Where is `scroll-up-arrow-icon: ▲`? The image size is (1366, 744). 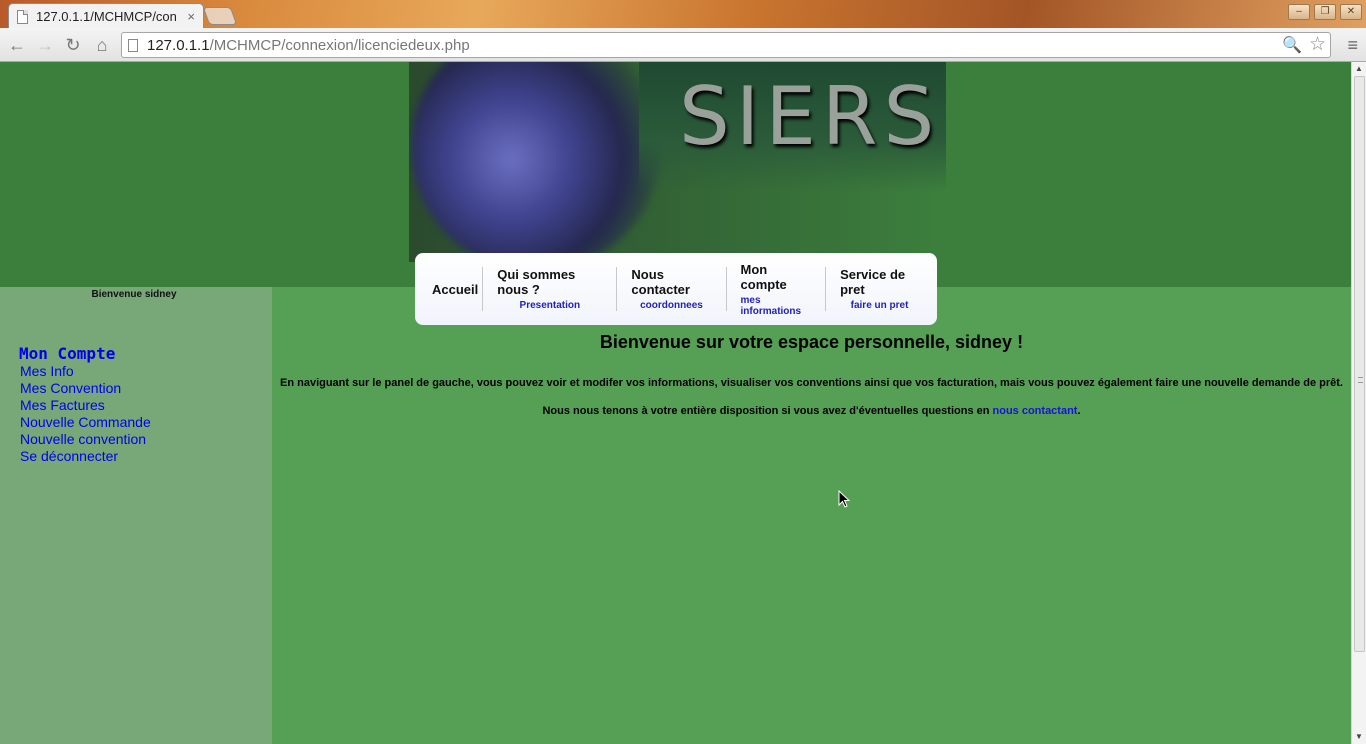 scroll-up-arrow-icon: ▲ is located at coordinates (1359, 68).